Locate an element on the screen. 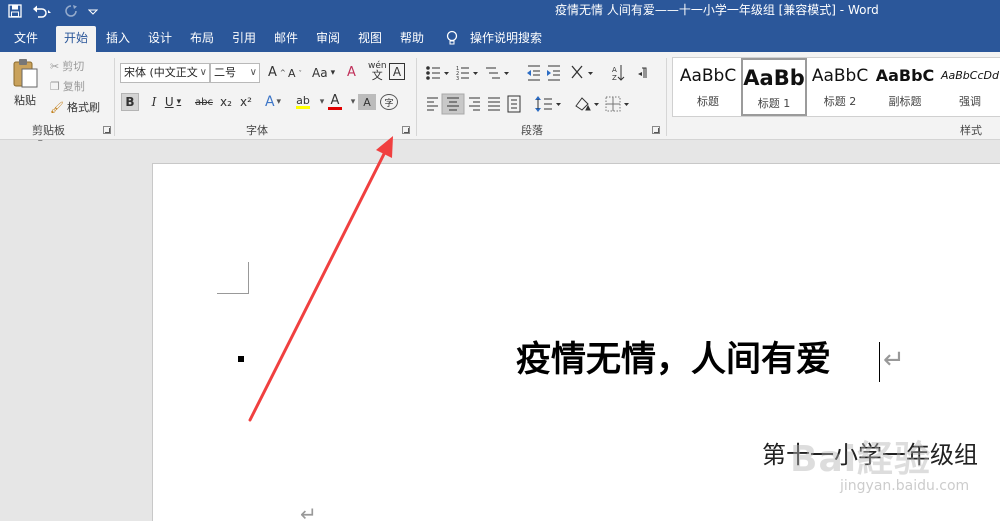 This screenshot has height=521, width=1000. format-painter-button: 🖌 格式刷 is located at coordinates (75, 107).